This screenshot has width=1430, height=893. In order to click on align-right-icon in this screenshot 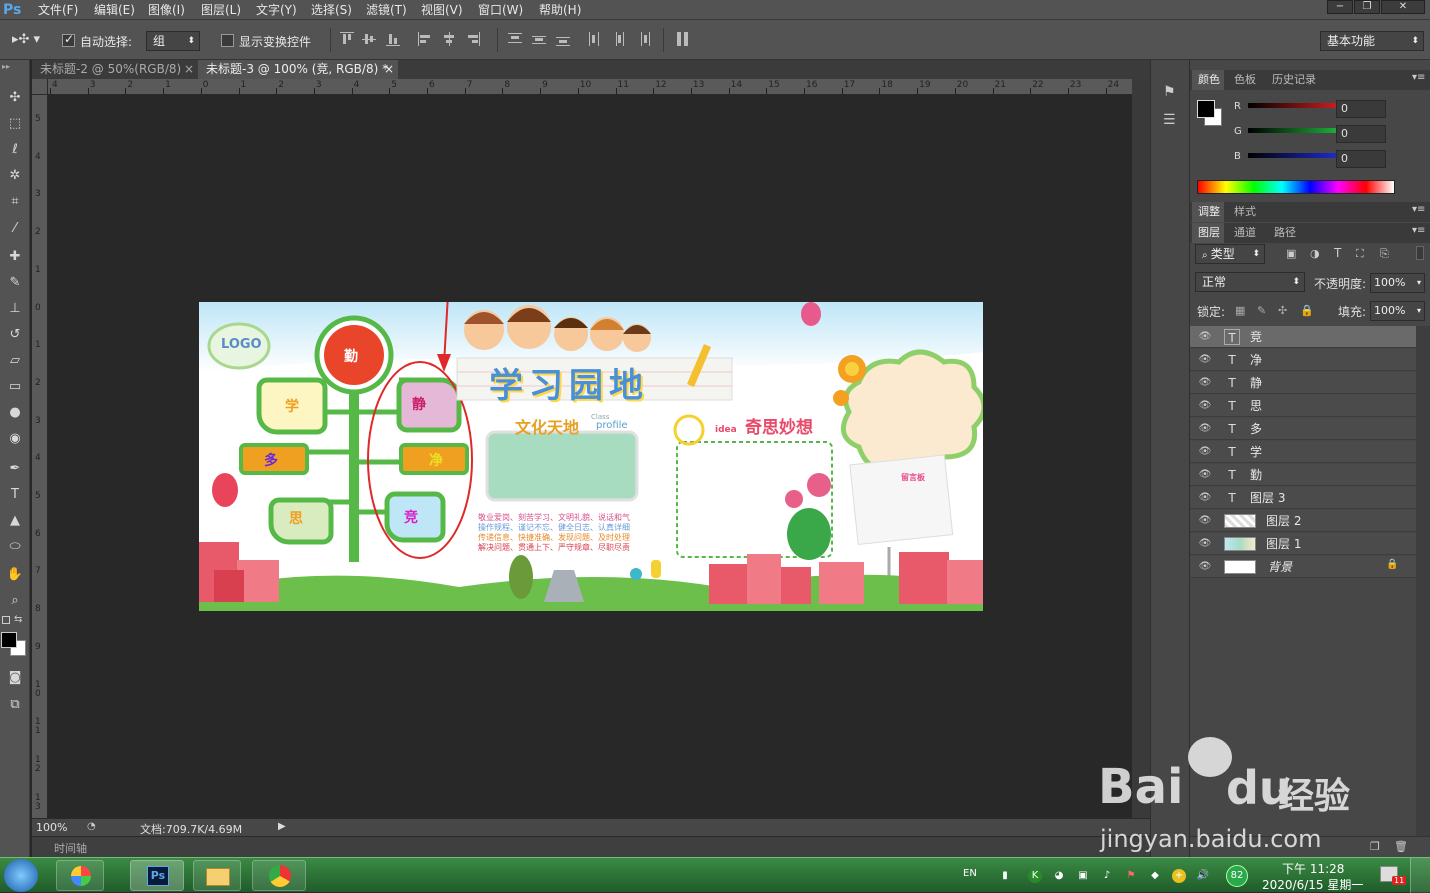, I will do `click(473, 39)`.